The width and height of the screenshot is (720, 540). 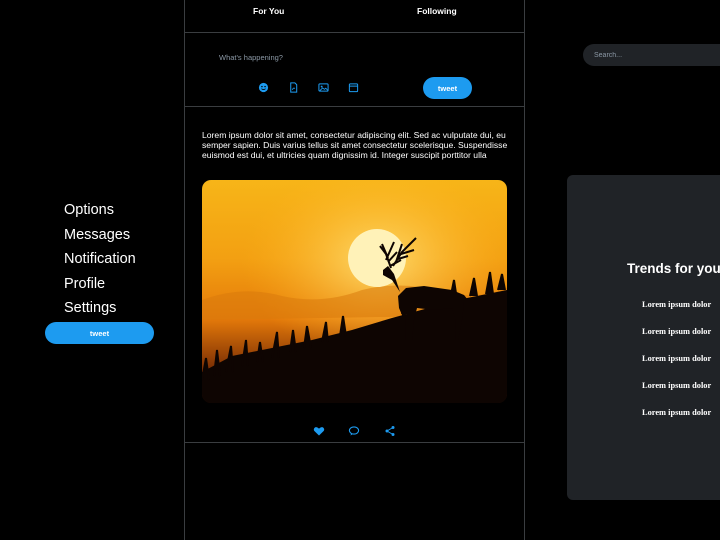 I want to click on timeline-tabs: For You Following, so click(x=354, y=16).